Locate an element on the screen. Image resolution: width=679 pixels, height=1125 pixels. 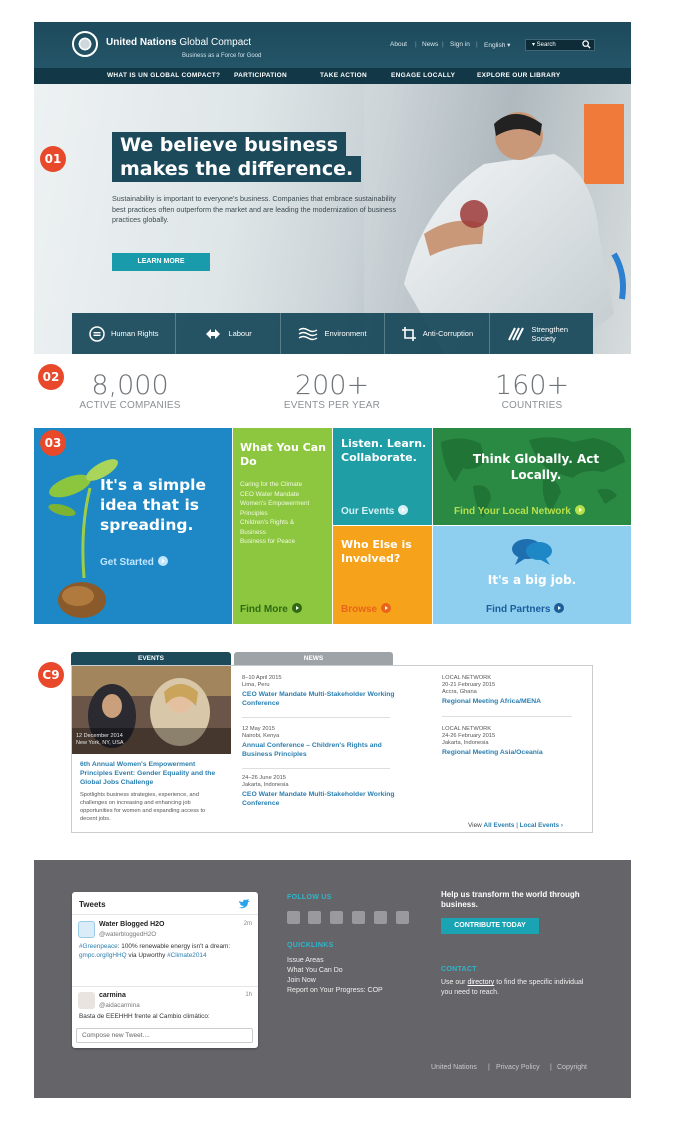
news-title-link: Regional Meeting Asia/Oceania is located at coordinates (527, 752).